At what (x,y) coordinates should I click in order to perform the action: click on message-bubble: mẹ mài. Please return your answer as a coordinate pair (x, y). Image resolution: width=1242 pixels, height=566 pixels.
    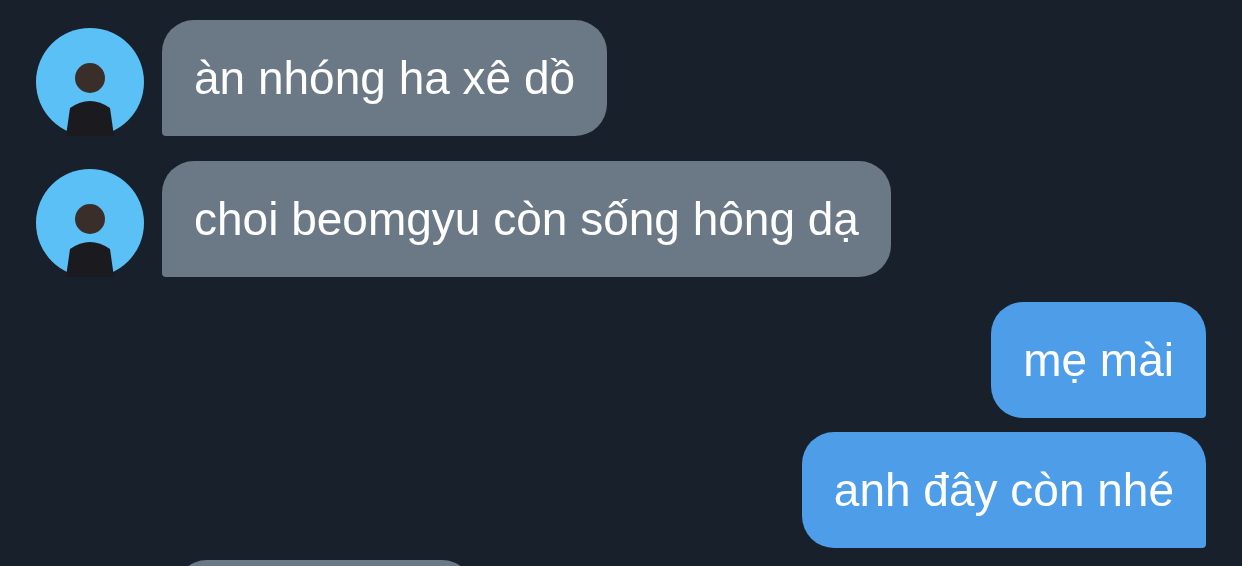
    Looking at the image, I should click on (1098, 360).